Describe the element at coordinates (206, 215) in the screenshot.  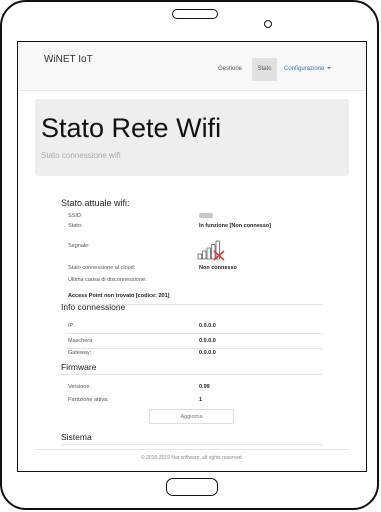
I see `ssid-value` at that location.